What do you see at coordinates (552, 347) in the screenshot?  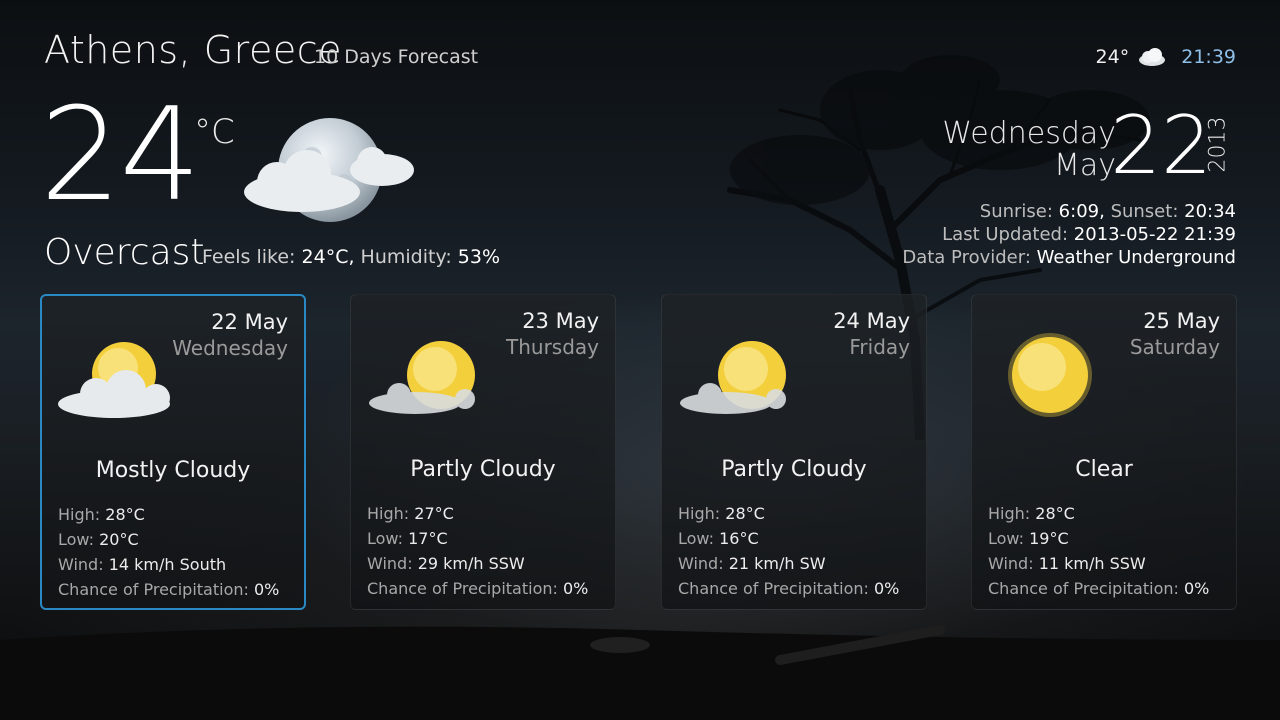 I see `card-weekday: Thursday` at bounding box center [552, 347].